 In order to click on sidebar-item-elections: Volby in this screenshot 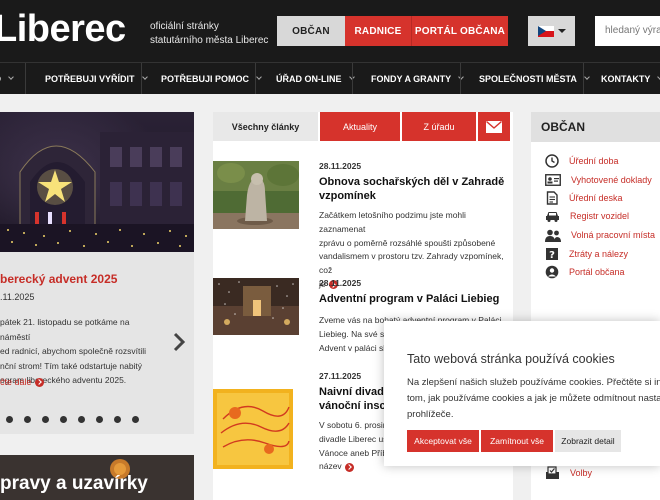, I will do `click(568, 473)`.